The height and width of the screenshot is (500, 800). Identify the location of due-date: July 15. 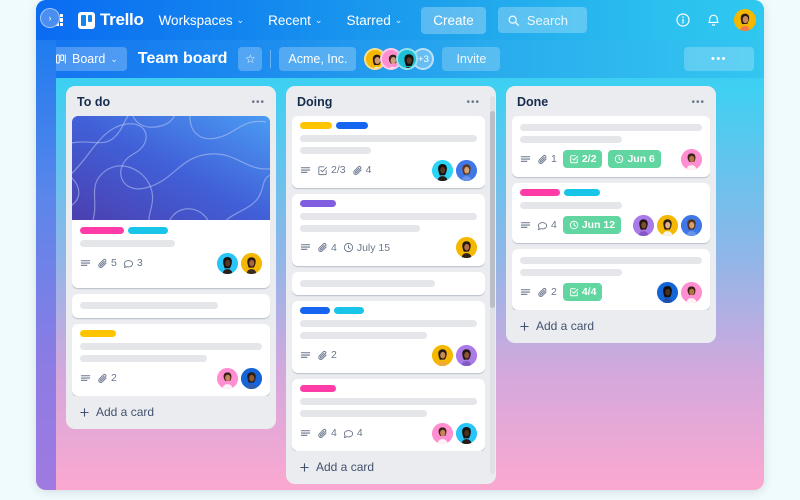
(366, 248).